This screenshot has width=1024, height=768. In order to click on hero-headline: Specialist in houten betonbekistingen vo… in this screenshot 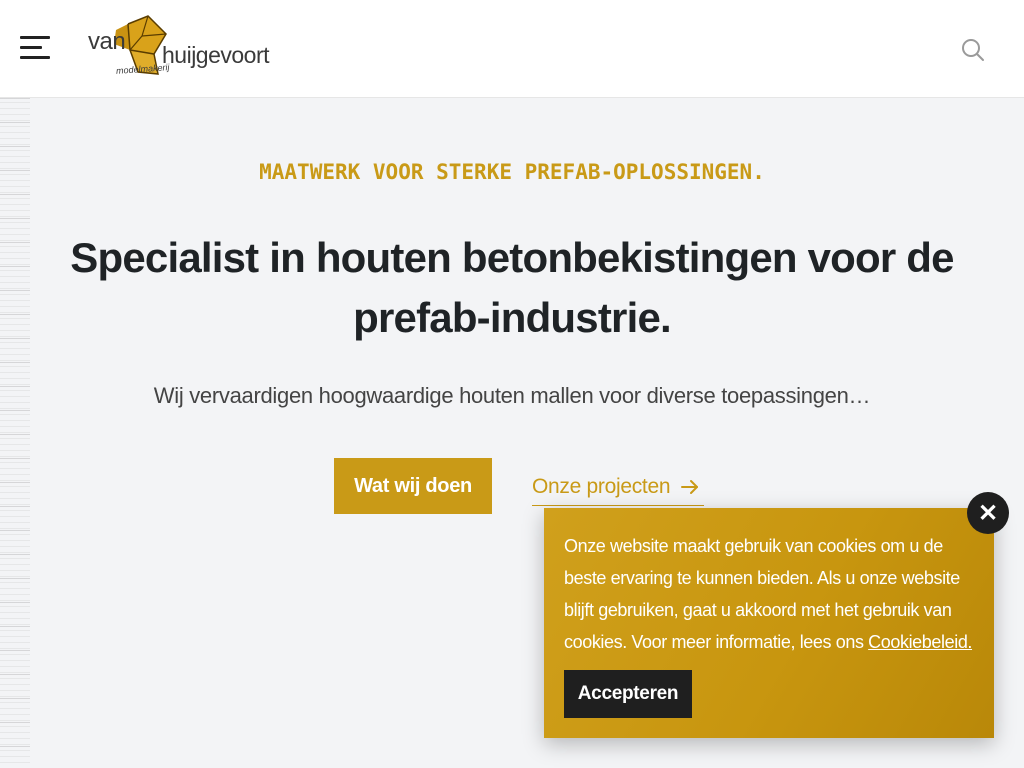, I will do `click(512, 287)`.